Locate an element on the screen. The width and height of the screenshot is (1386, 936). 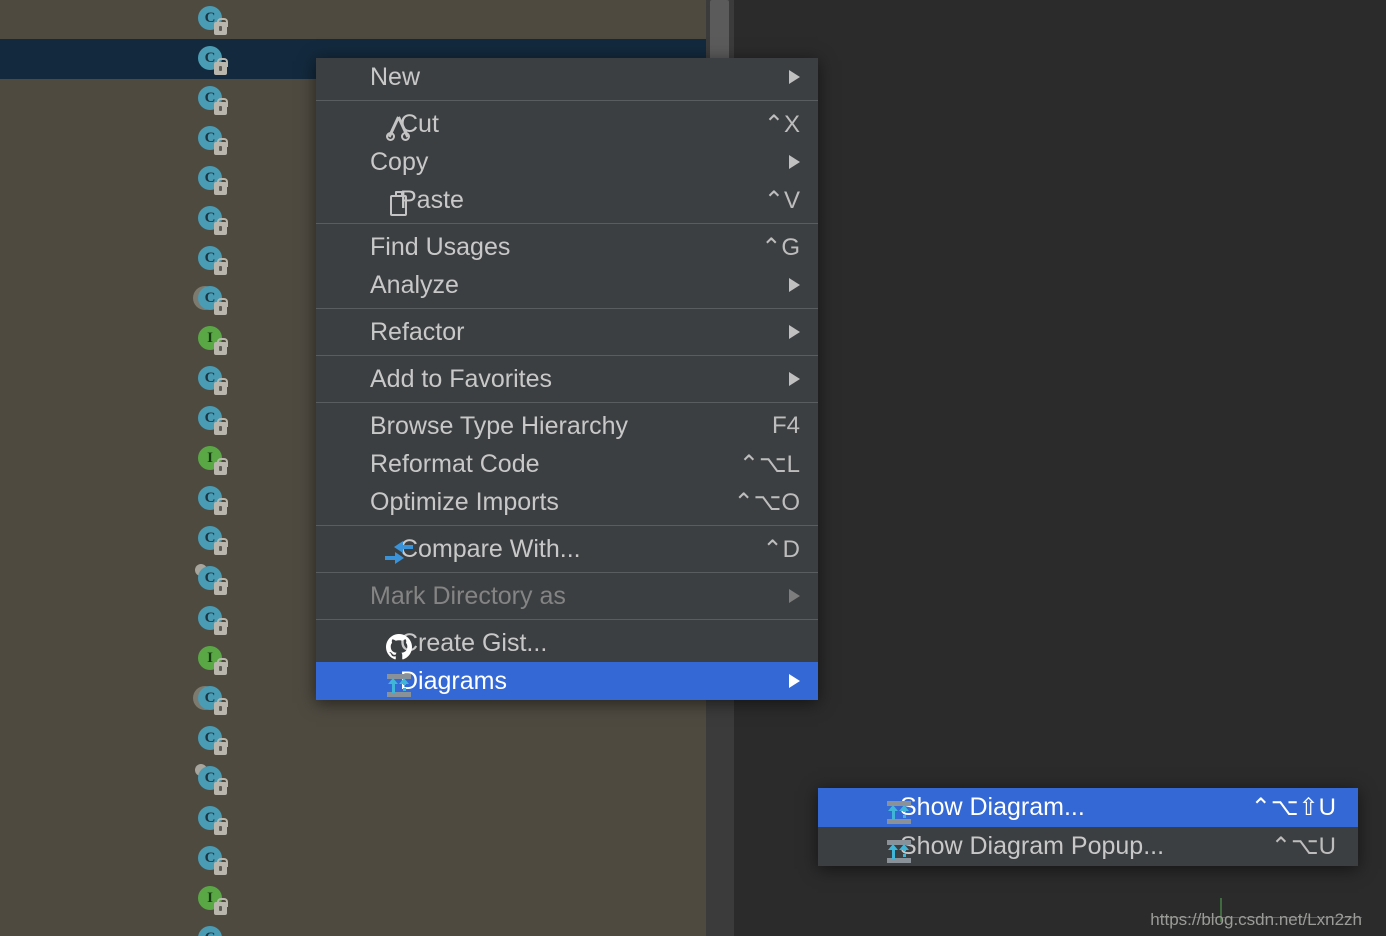
menu-item-compare-with: Compare With... ⌃D is located at coordinates (567, 549).